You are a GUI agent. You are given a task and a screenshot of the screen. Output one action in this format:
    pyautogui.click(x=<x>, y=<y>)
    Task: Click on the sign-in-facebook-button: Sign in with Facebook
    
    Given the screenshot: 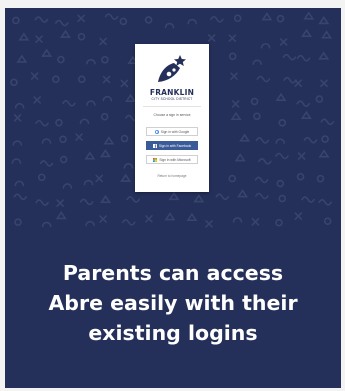 What is the action you would take?
    pyautogui.click(x=172, y=145)
    